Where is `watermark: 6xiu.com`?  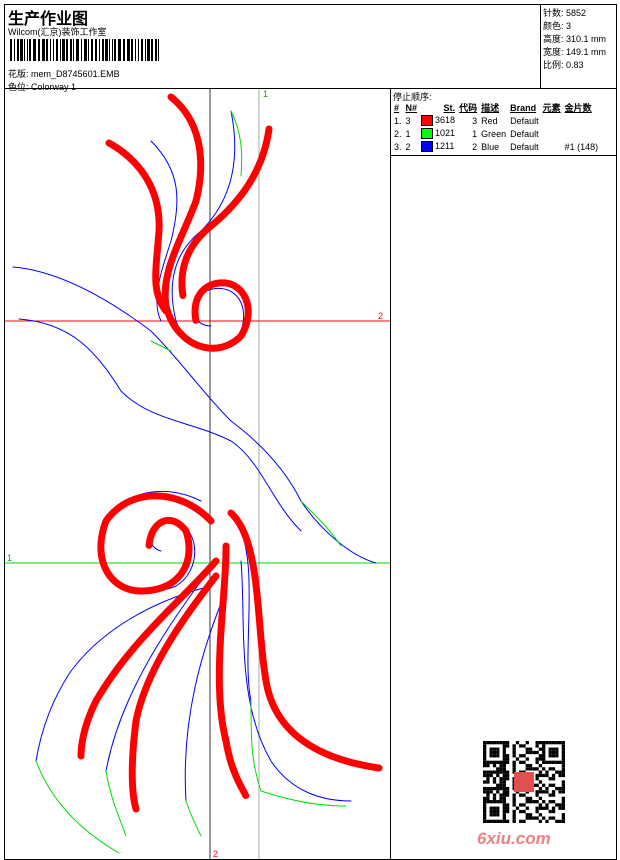 watermark: 6xiu.com is located at coordinates (514, 838).